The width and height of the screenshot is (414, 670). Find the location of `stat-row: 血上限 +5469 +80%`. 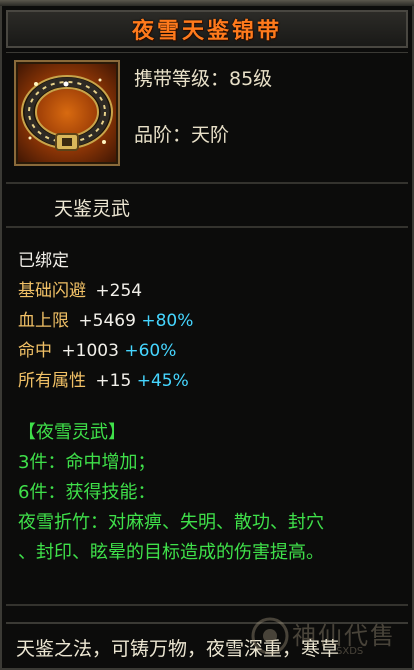

stat-row: 血上限 +5469 +80% is located at coordinates (105, 318).